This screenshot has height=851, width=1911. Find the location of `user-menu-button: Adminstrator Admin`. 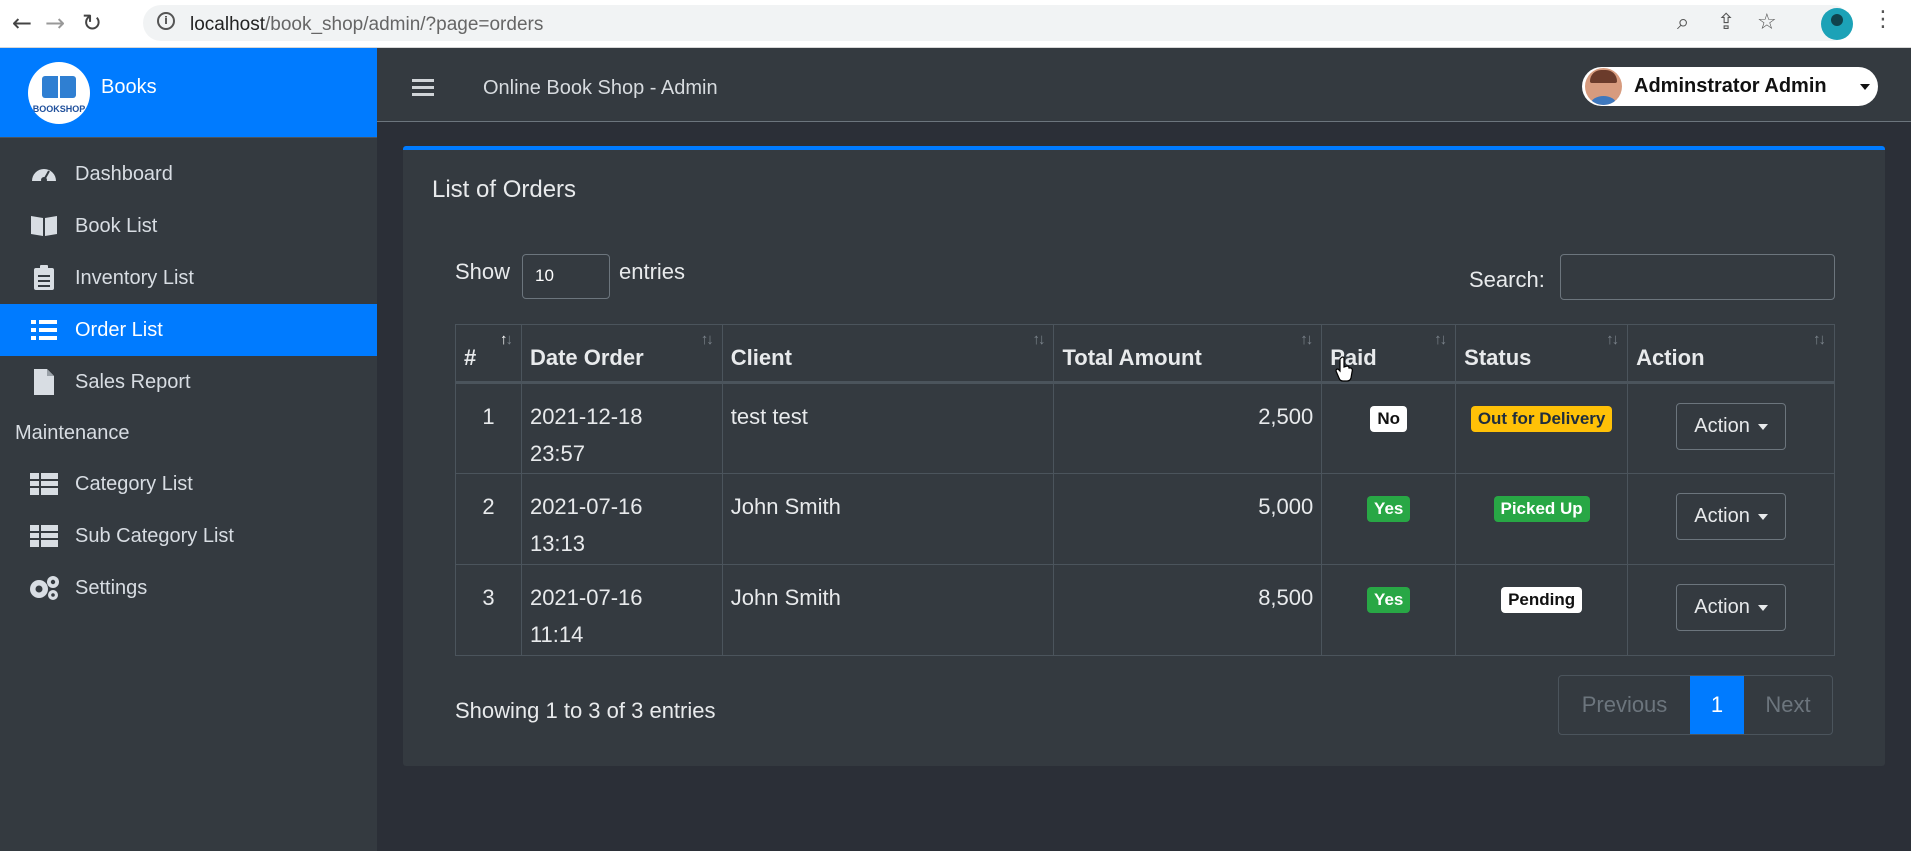

user-menu-button: Adminstrator Admin is located at coordinates (1730, 86).